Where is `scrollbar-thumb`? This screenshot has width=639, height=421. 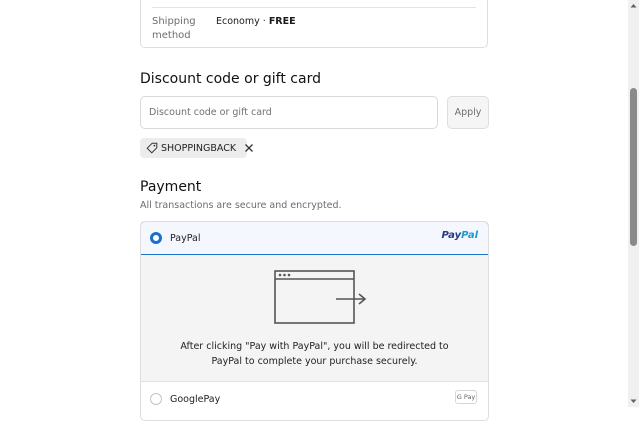 scrollbar-thumb is located at coordinates (633, 167).